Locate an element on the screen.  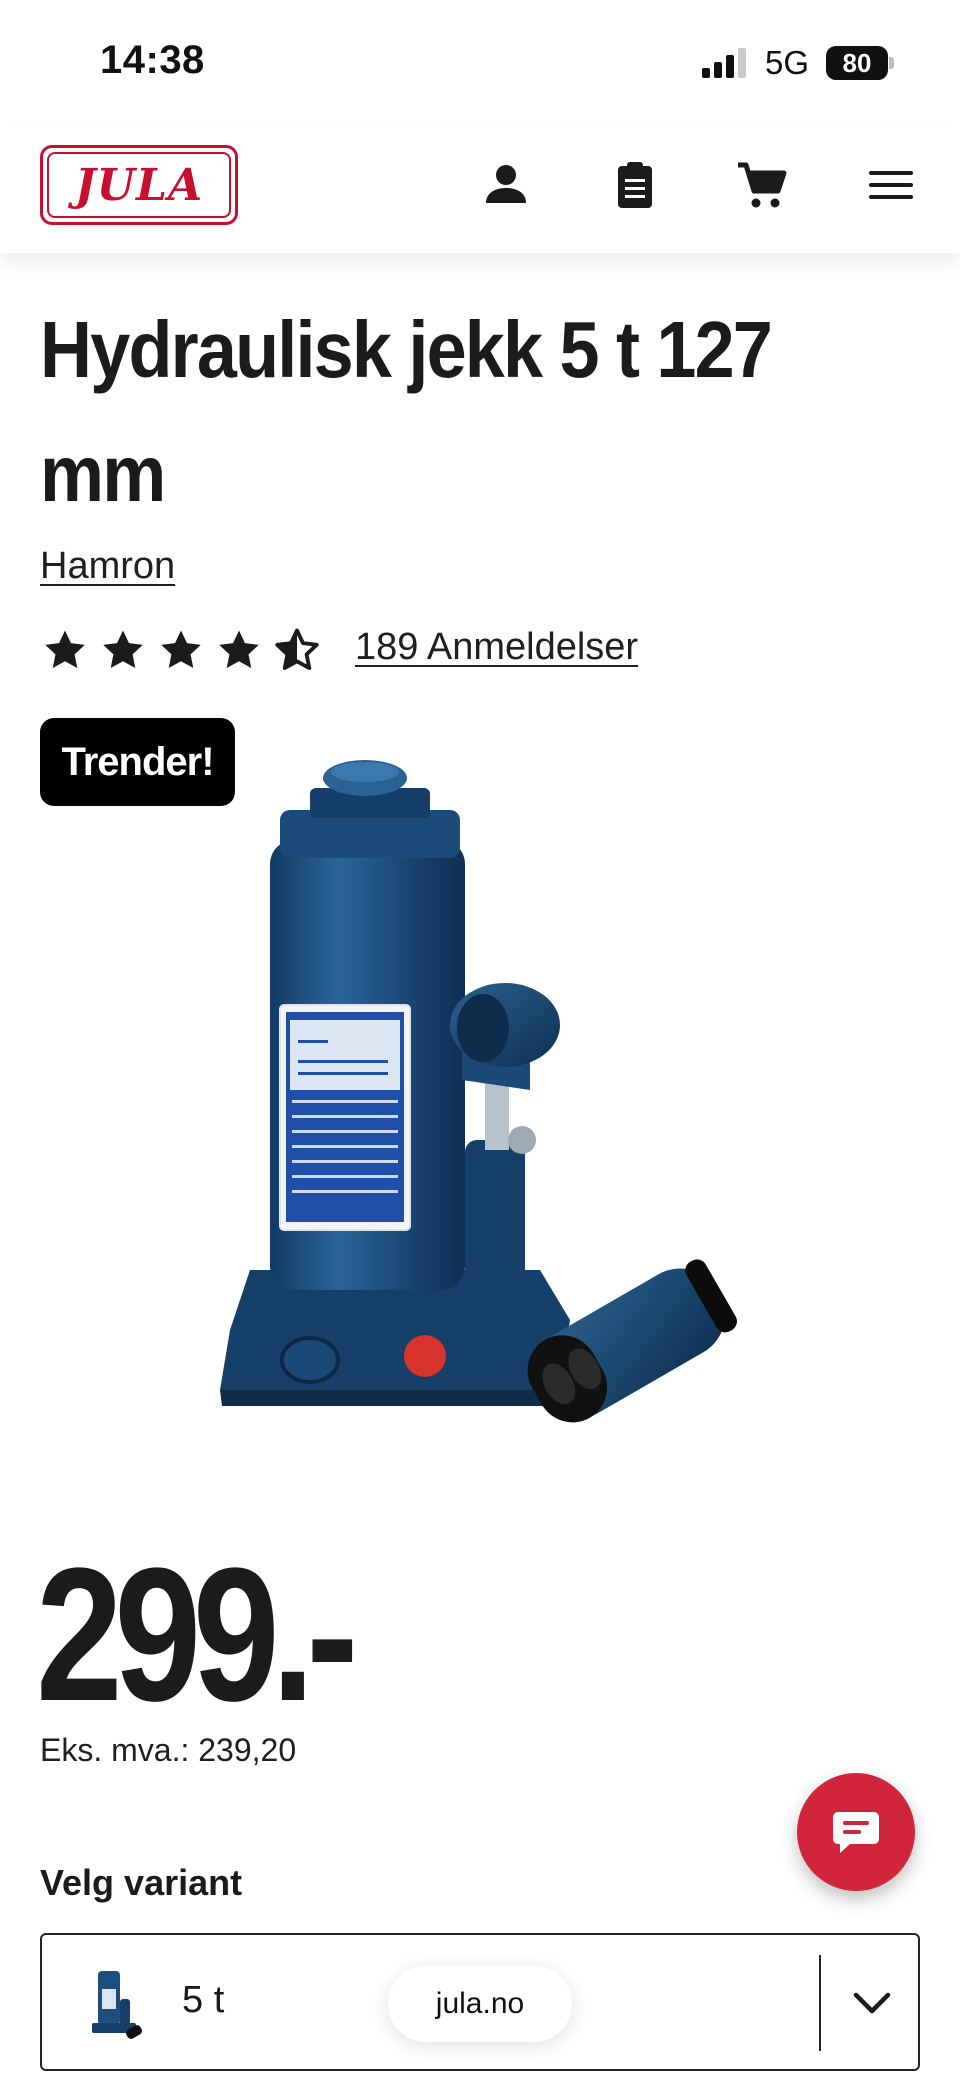
variant-selected-value: 5 t is located at coordinates (203, 2000).